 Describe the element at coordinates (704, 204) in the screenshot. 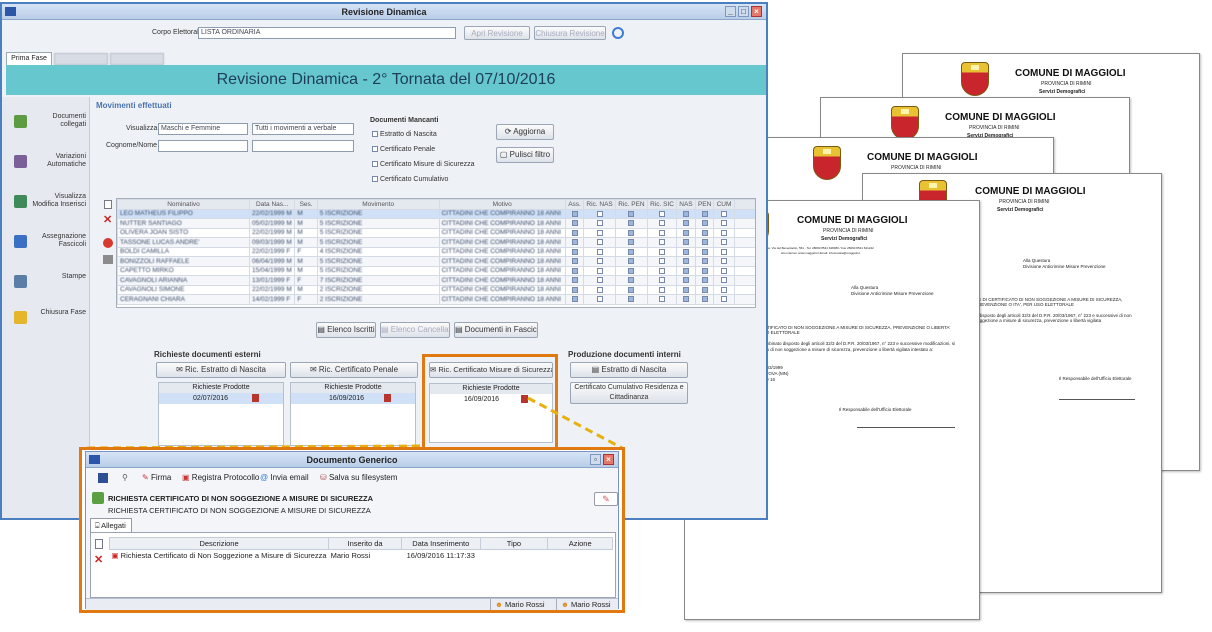

I see `grid-header-cell: PEN` at that location.